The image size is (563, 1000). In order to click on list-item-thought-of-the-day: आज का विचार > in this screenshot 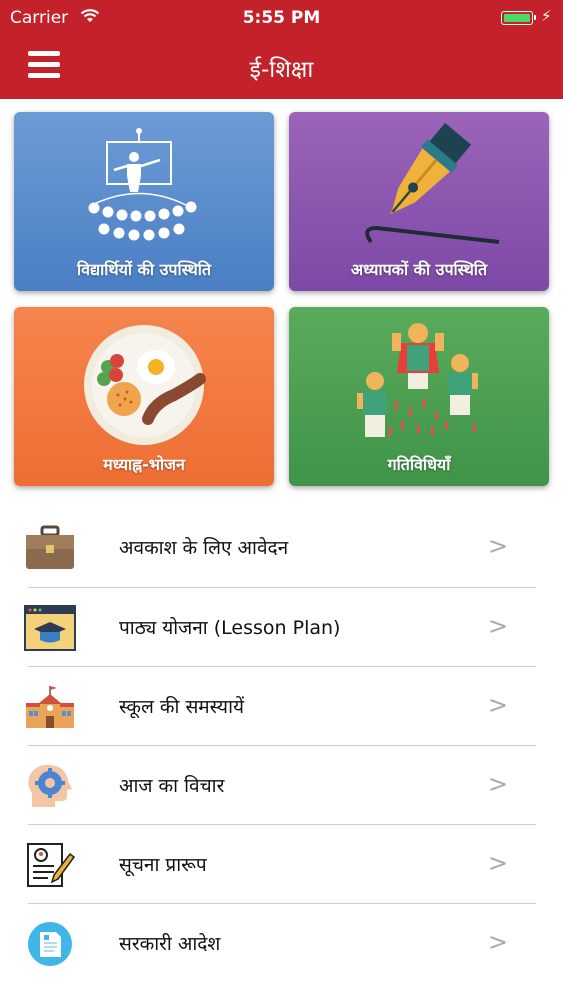, I will do `click(281, 785)`.